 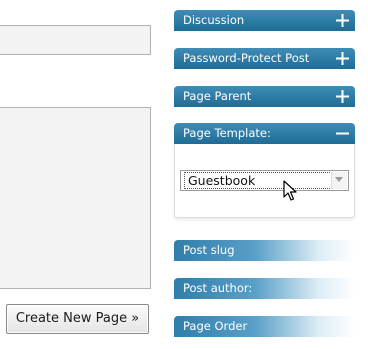 I want to click on discussion-box-header: Discussion, so click(x=264, y=20).